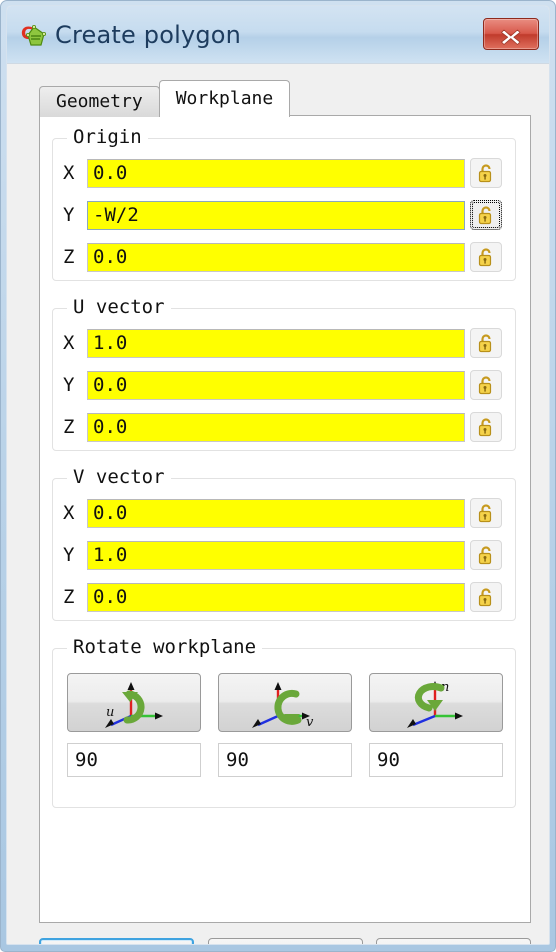  I want to click on u-vector-z-label: Z, so click(69, 427).